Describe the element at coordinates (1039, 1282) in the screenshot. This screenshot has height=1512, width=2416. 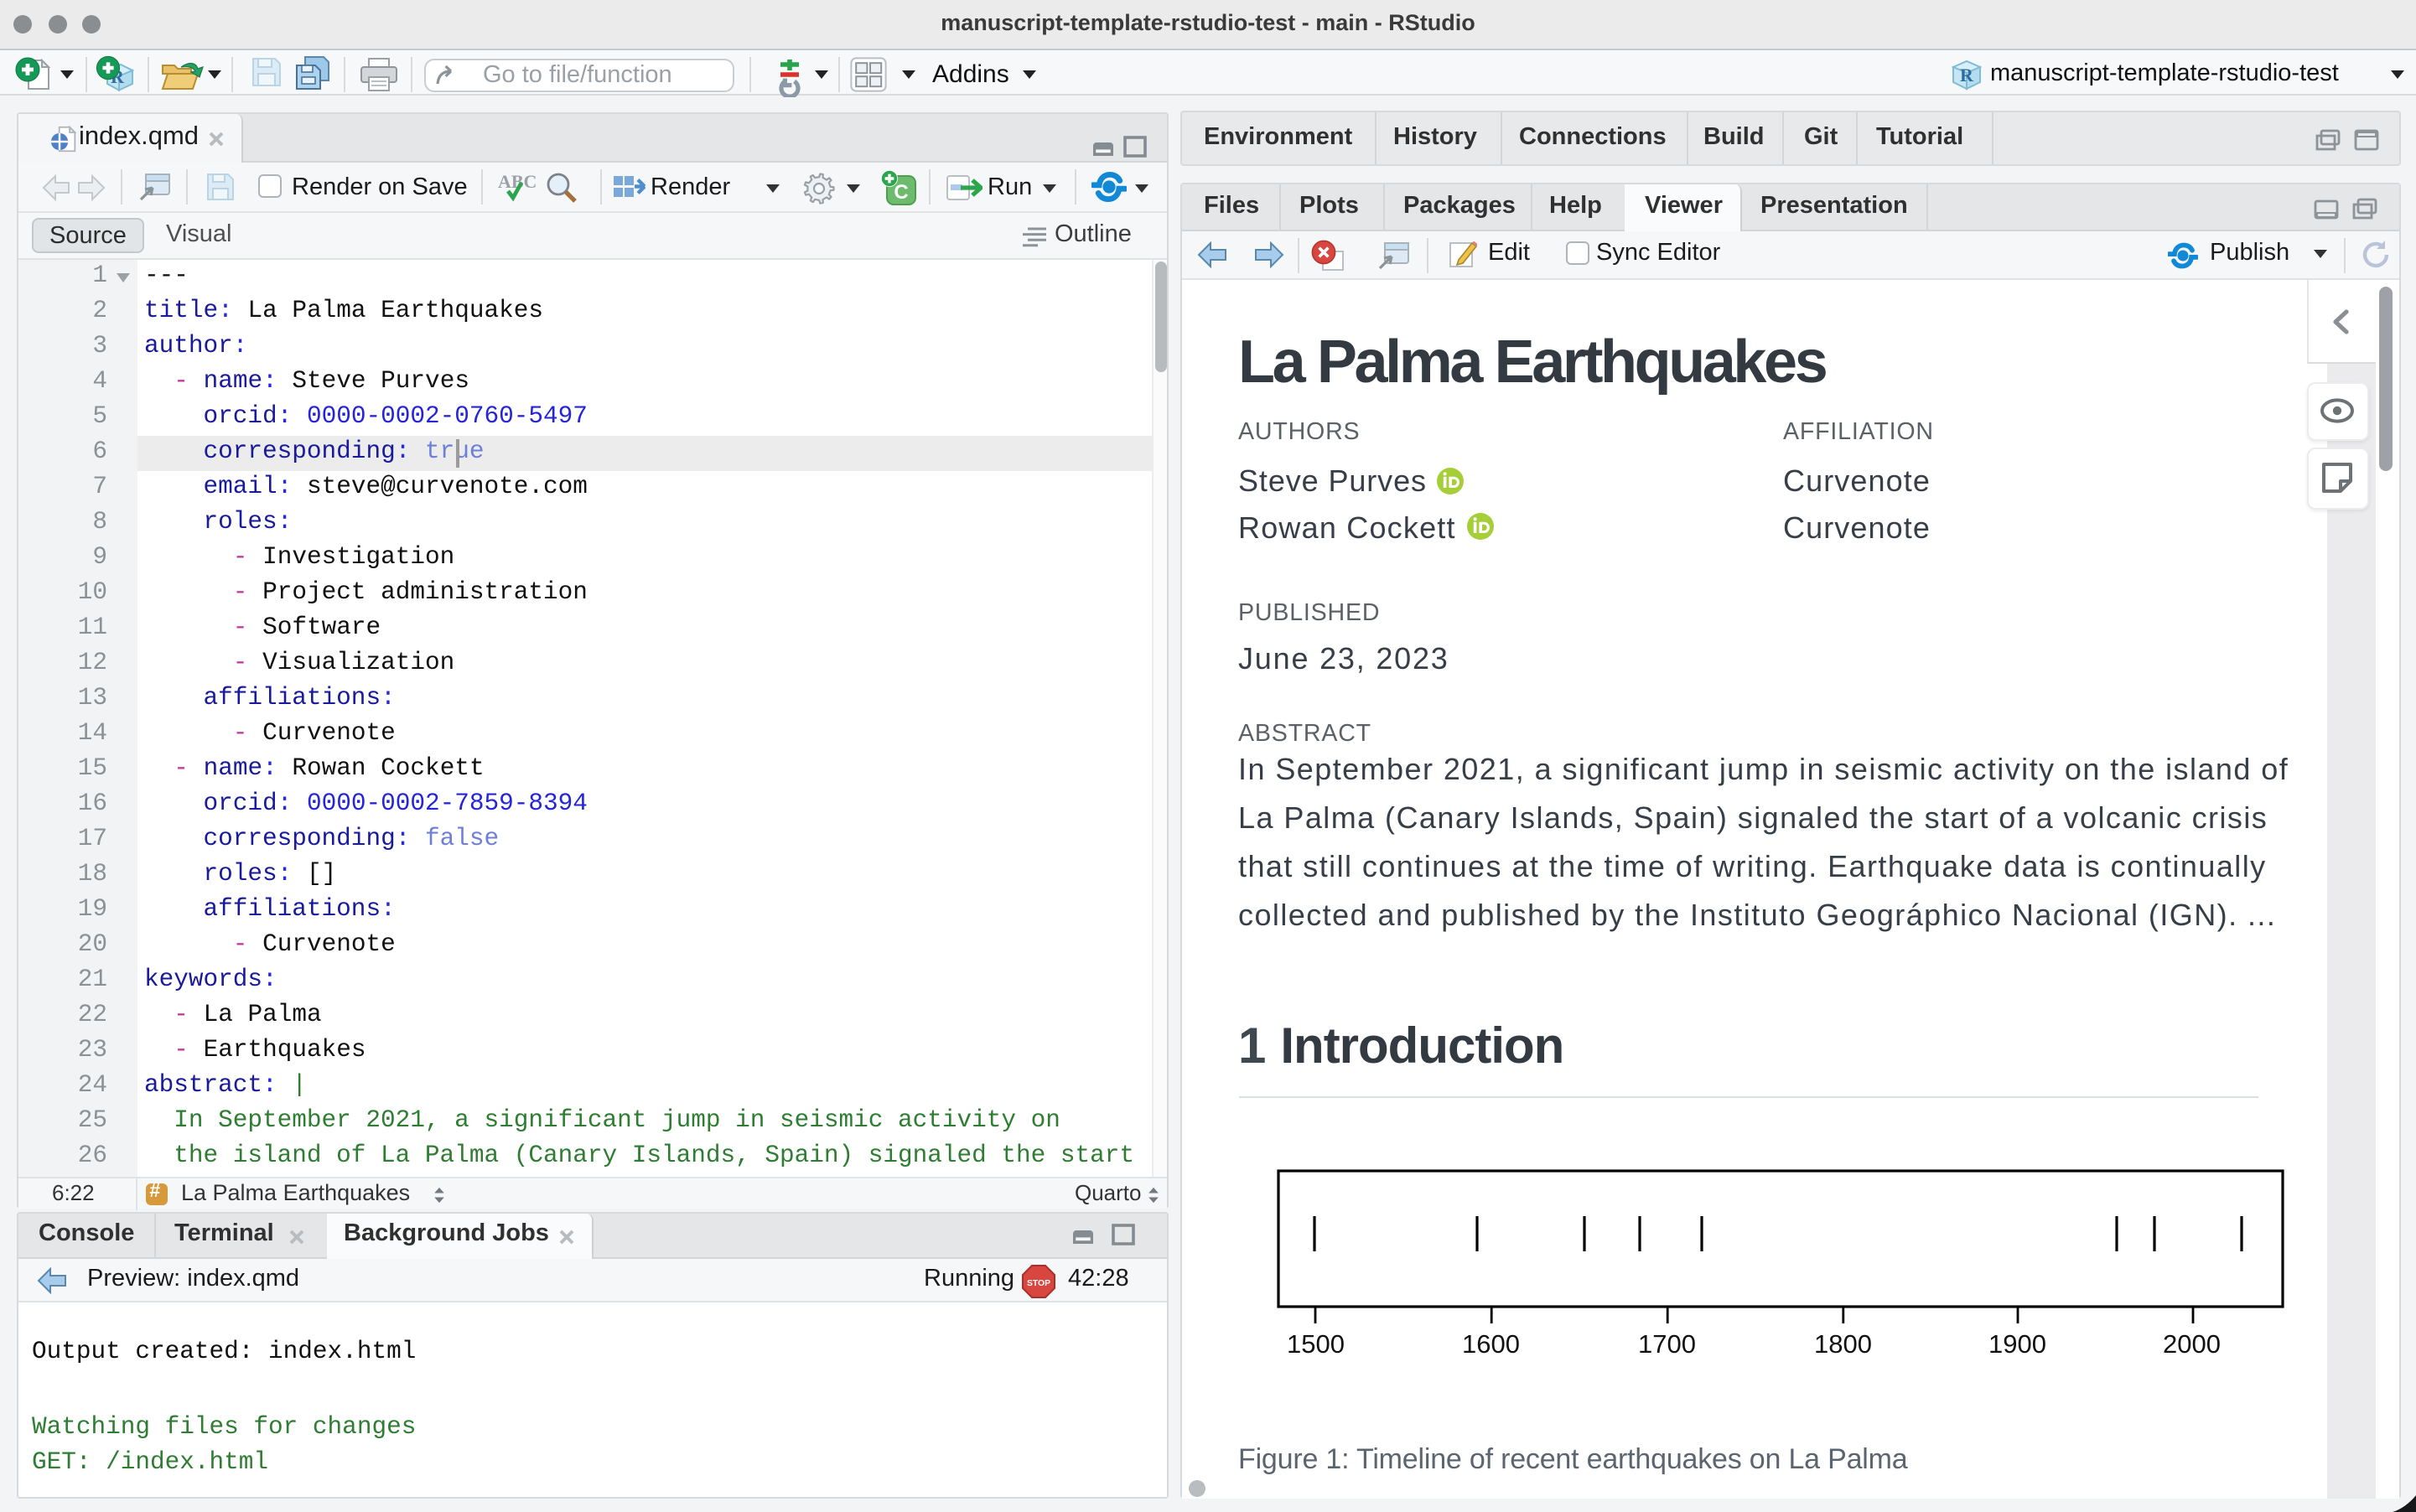
I see `svg-text: STOP` at that location.